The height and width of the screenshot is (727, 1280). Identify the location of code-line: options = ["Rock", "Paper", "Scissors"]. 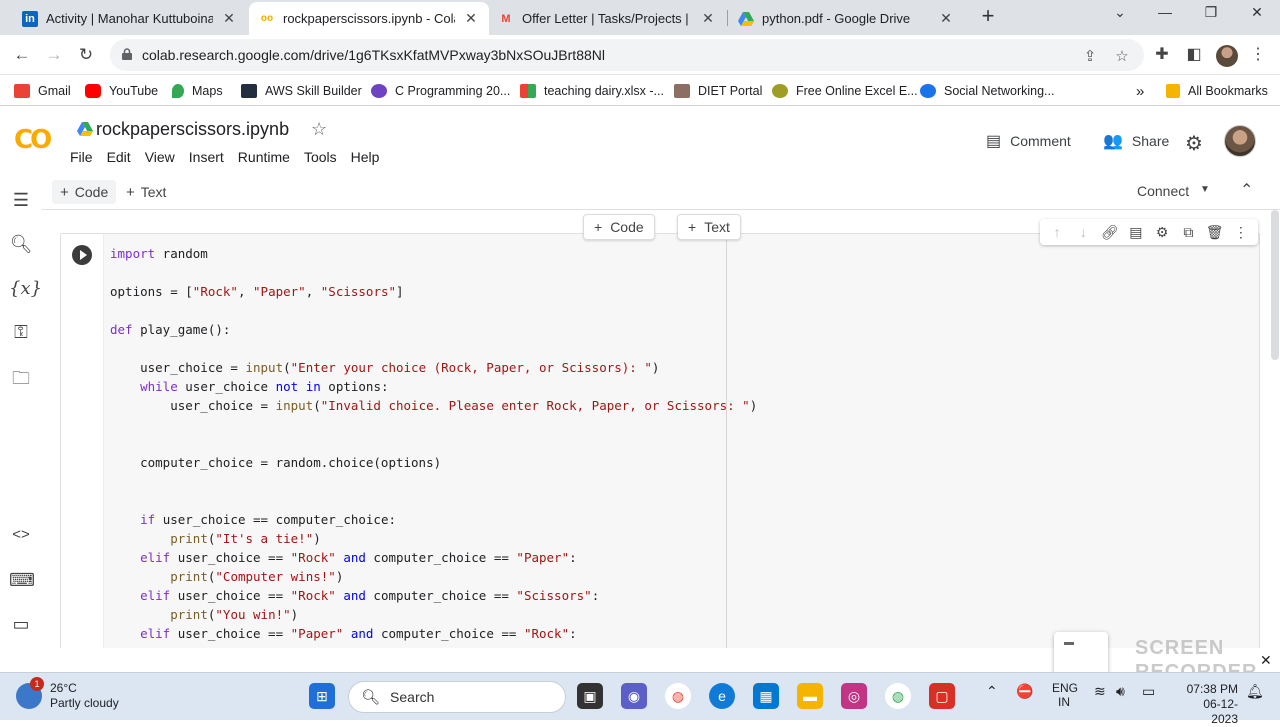
(257, 291).